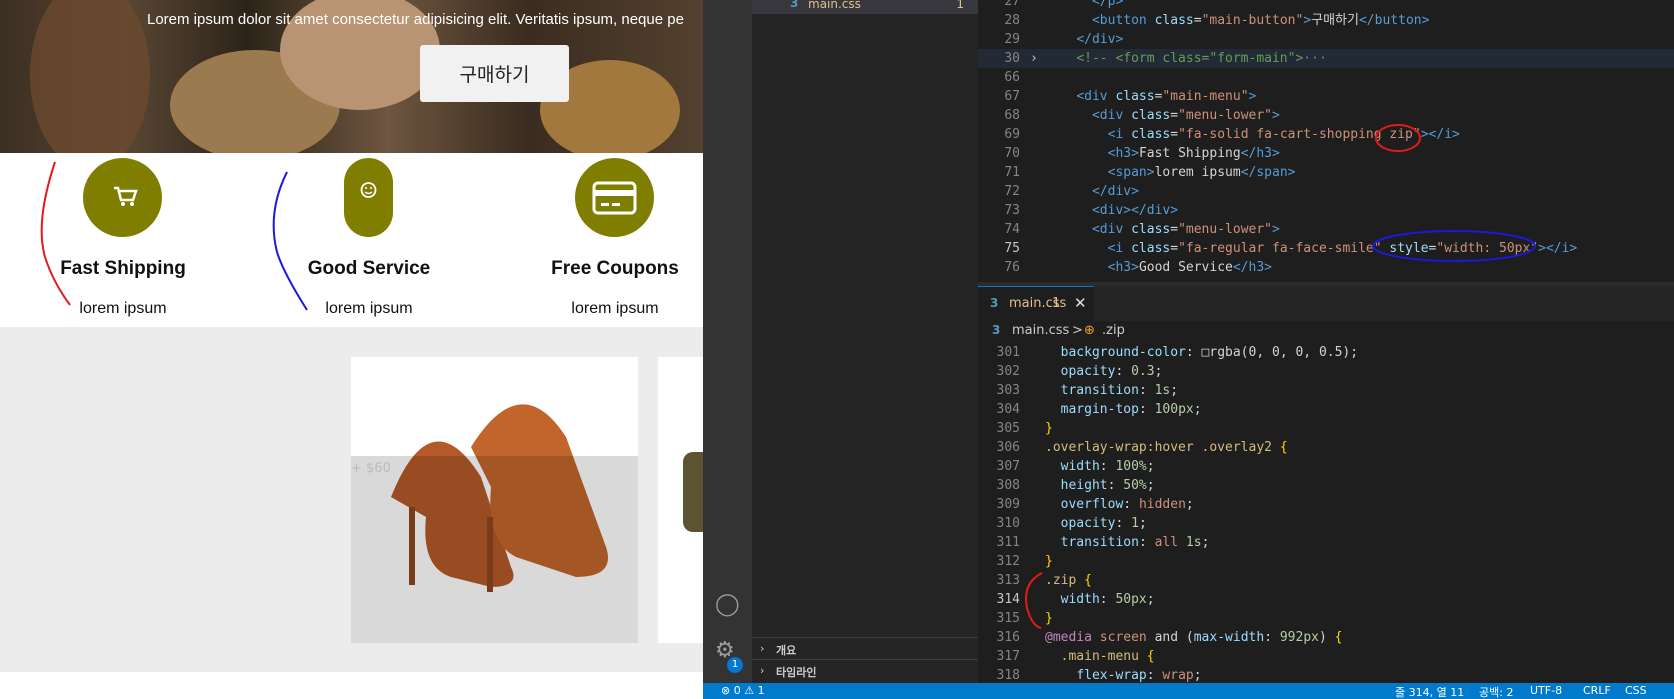 The height and width of the screenshot is (699, 1674). I want to click on open-file-item: 3 main.css 1, so click(865, 7).